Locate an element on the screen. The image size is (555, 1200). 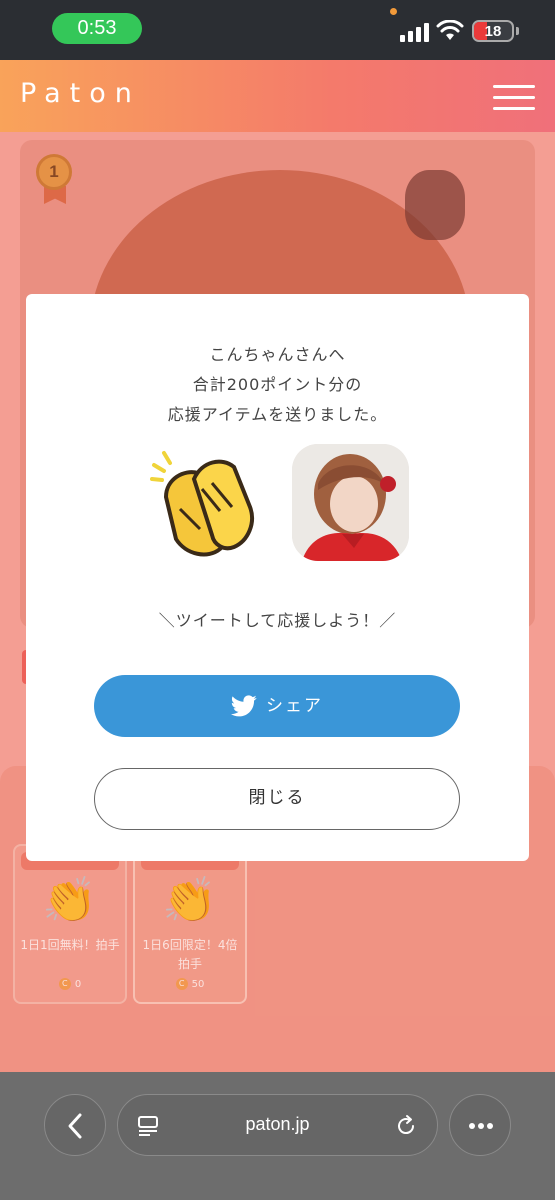
chevron-left-icon is located at coordinates (75, 1126).